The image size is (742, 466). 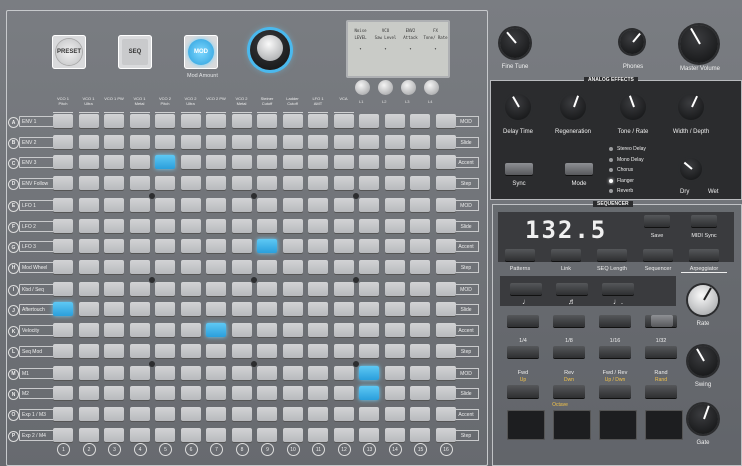 I want to click on mode-button, so click(x=579, y=169).